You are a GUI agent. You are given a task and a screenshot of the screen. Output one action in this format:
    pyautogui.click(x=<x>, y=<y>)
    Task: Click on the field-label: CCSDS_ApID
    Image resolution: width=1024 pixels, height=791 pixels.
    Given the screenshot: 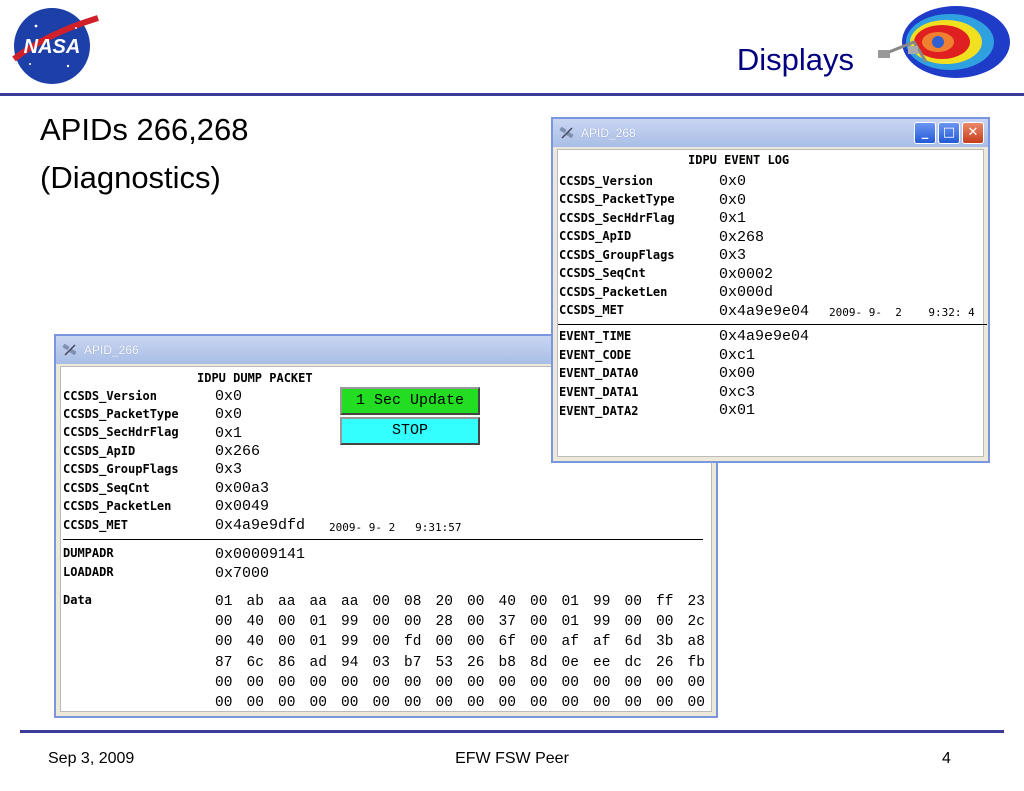 What is the action you would take?
    pyautogui.click(x=595, y=236)
    